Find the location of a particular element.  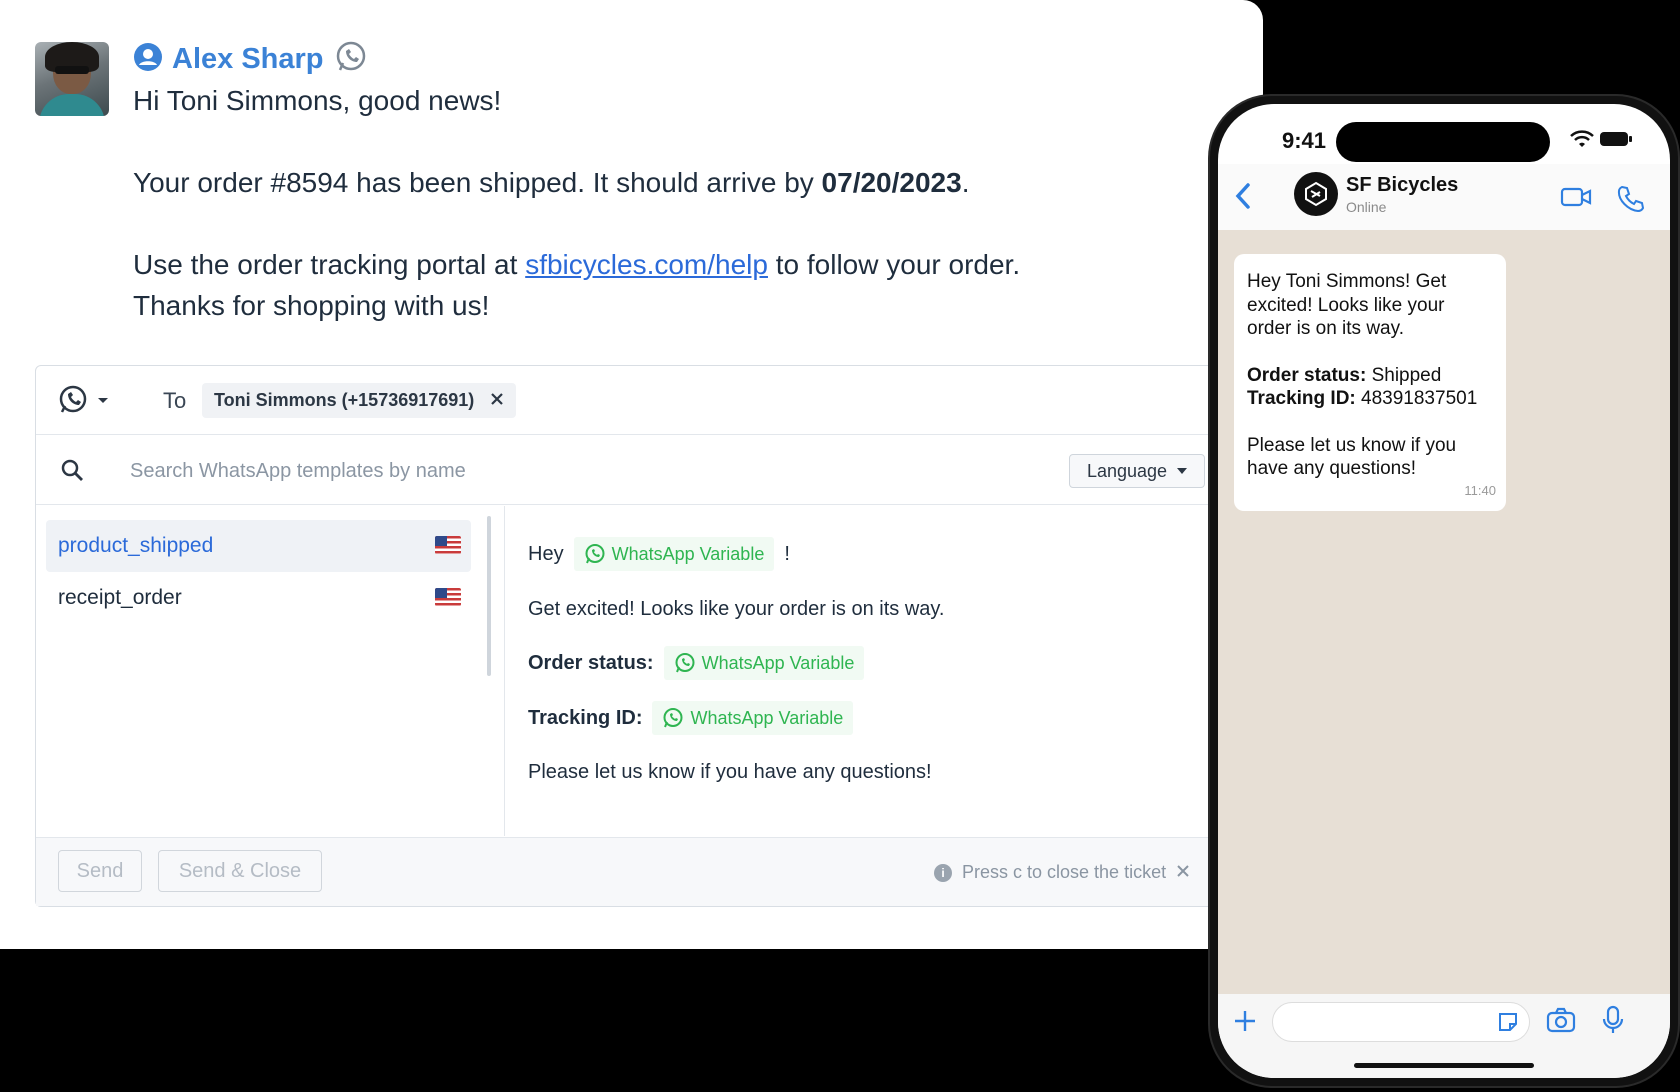

sender-row: Alex Sharp is located at coordinates (251, 59).